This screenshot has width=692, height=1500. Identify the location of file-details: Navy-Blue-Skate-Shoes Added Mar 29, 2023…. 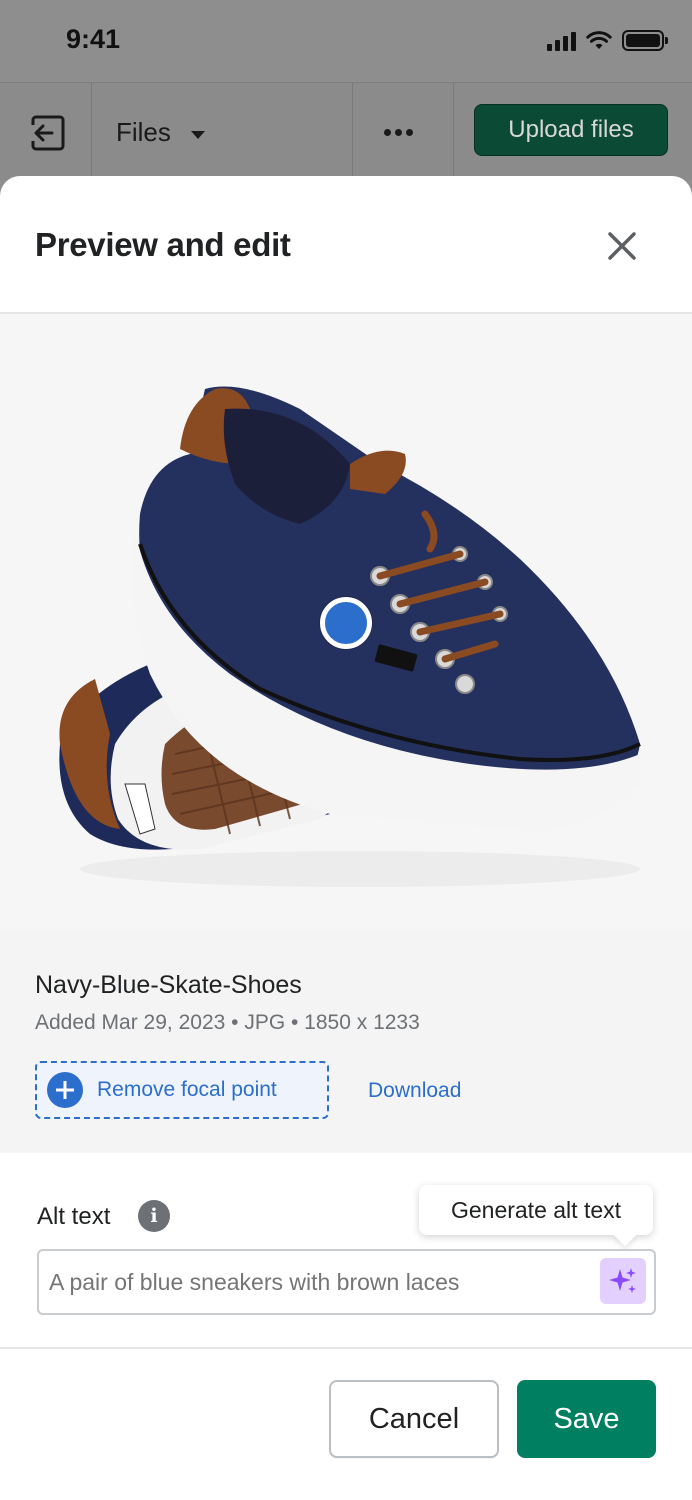
(346, 1042).